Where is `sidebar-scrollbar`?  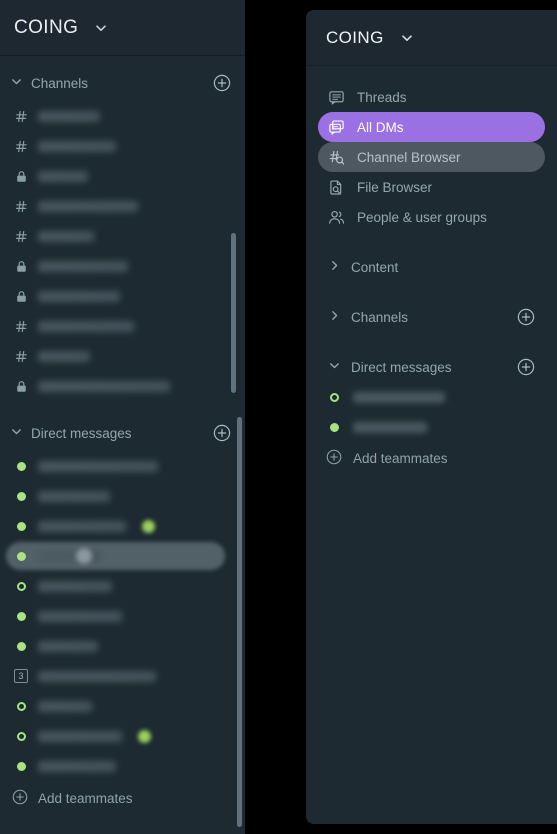 sidebar-scrollbar is located at coordinates (239, 622).